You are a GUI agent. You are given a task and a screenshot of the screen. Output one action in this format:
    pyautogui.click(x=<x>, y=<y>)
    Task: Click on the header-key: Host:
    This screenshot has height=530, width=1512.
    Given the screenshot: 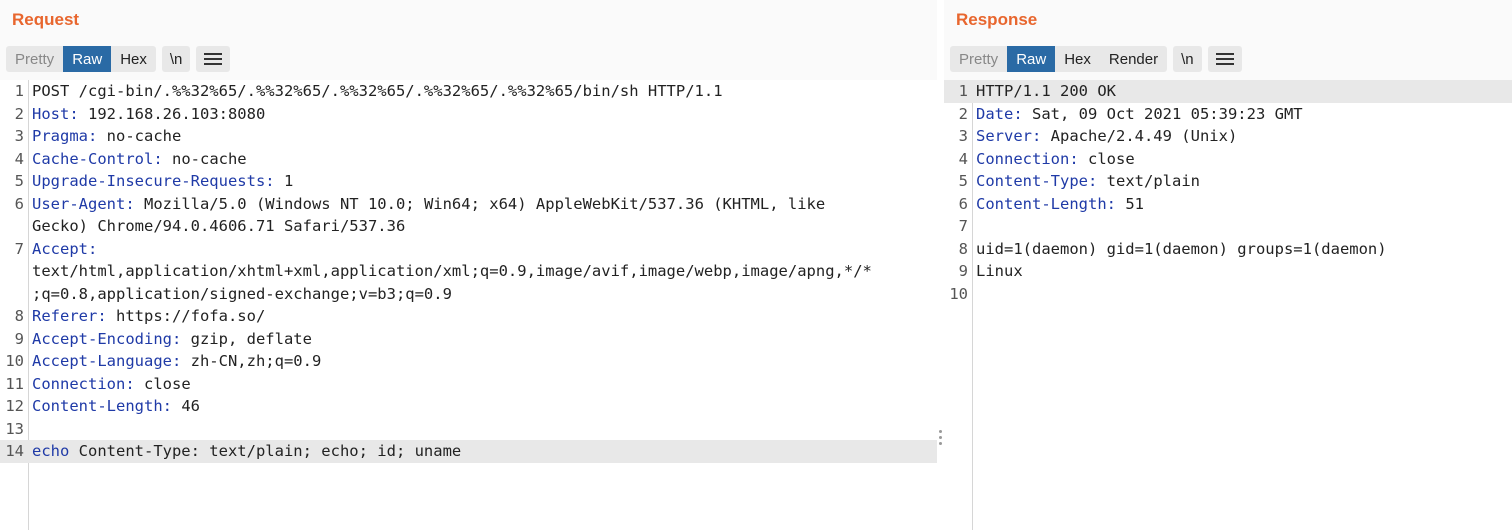 What is the action you would take?
    pyautogui.click(x=55, y=113)
    